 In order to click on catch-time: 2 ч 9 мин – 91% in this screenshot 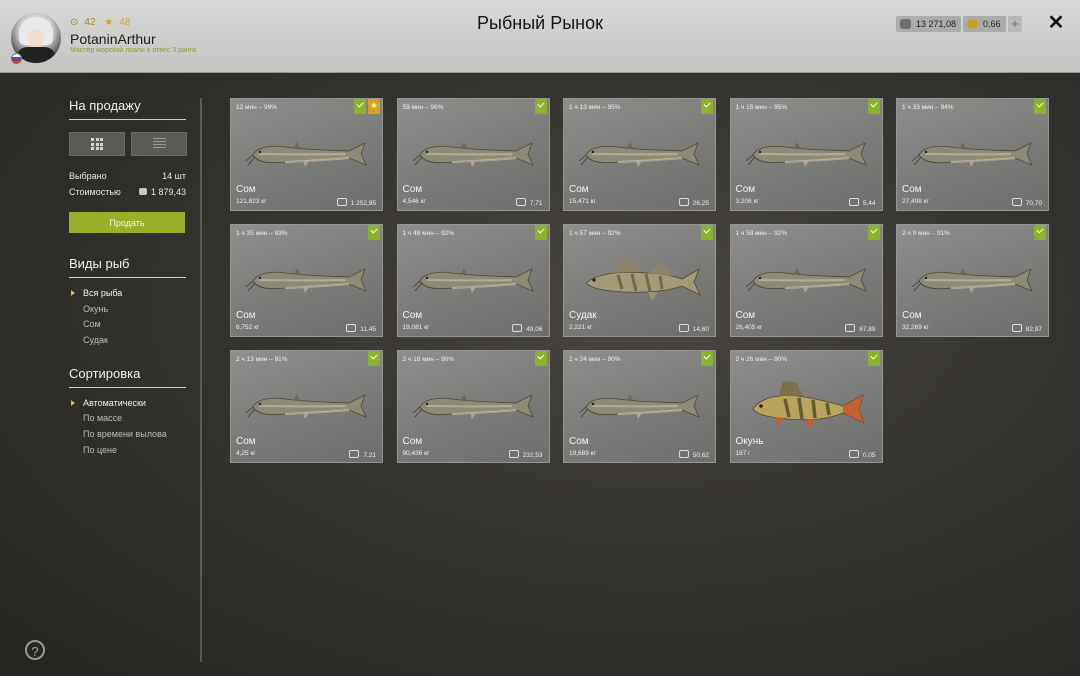, I will do `click(926, 233)`.